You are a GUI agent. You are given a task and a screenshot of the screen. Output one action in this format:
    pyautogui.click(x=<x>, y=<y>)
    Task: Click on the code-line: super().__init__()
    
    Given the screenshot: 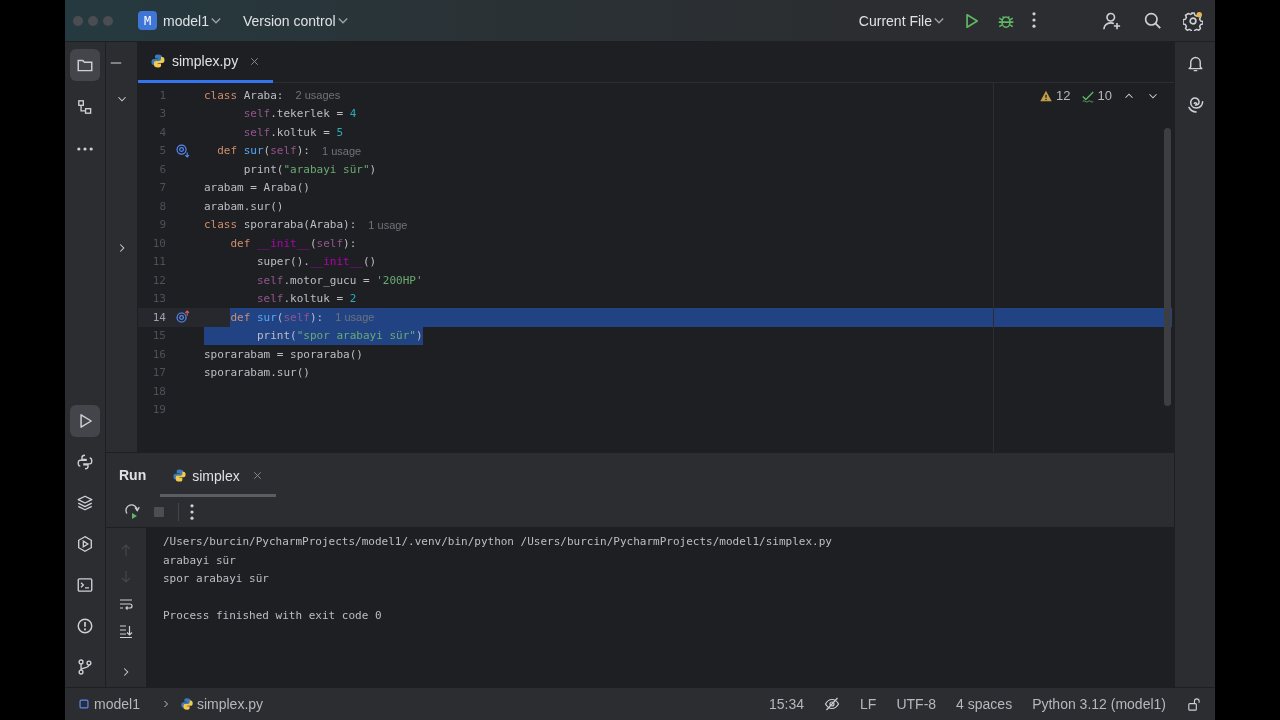 What is the action you would take?
    pyautogui.click(x=316, y=262)
    